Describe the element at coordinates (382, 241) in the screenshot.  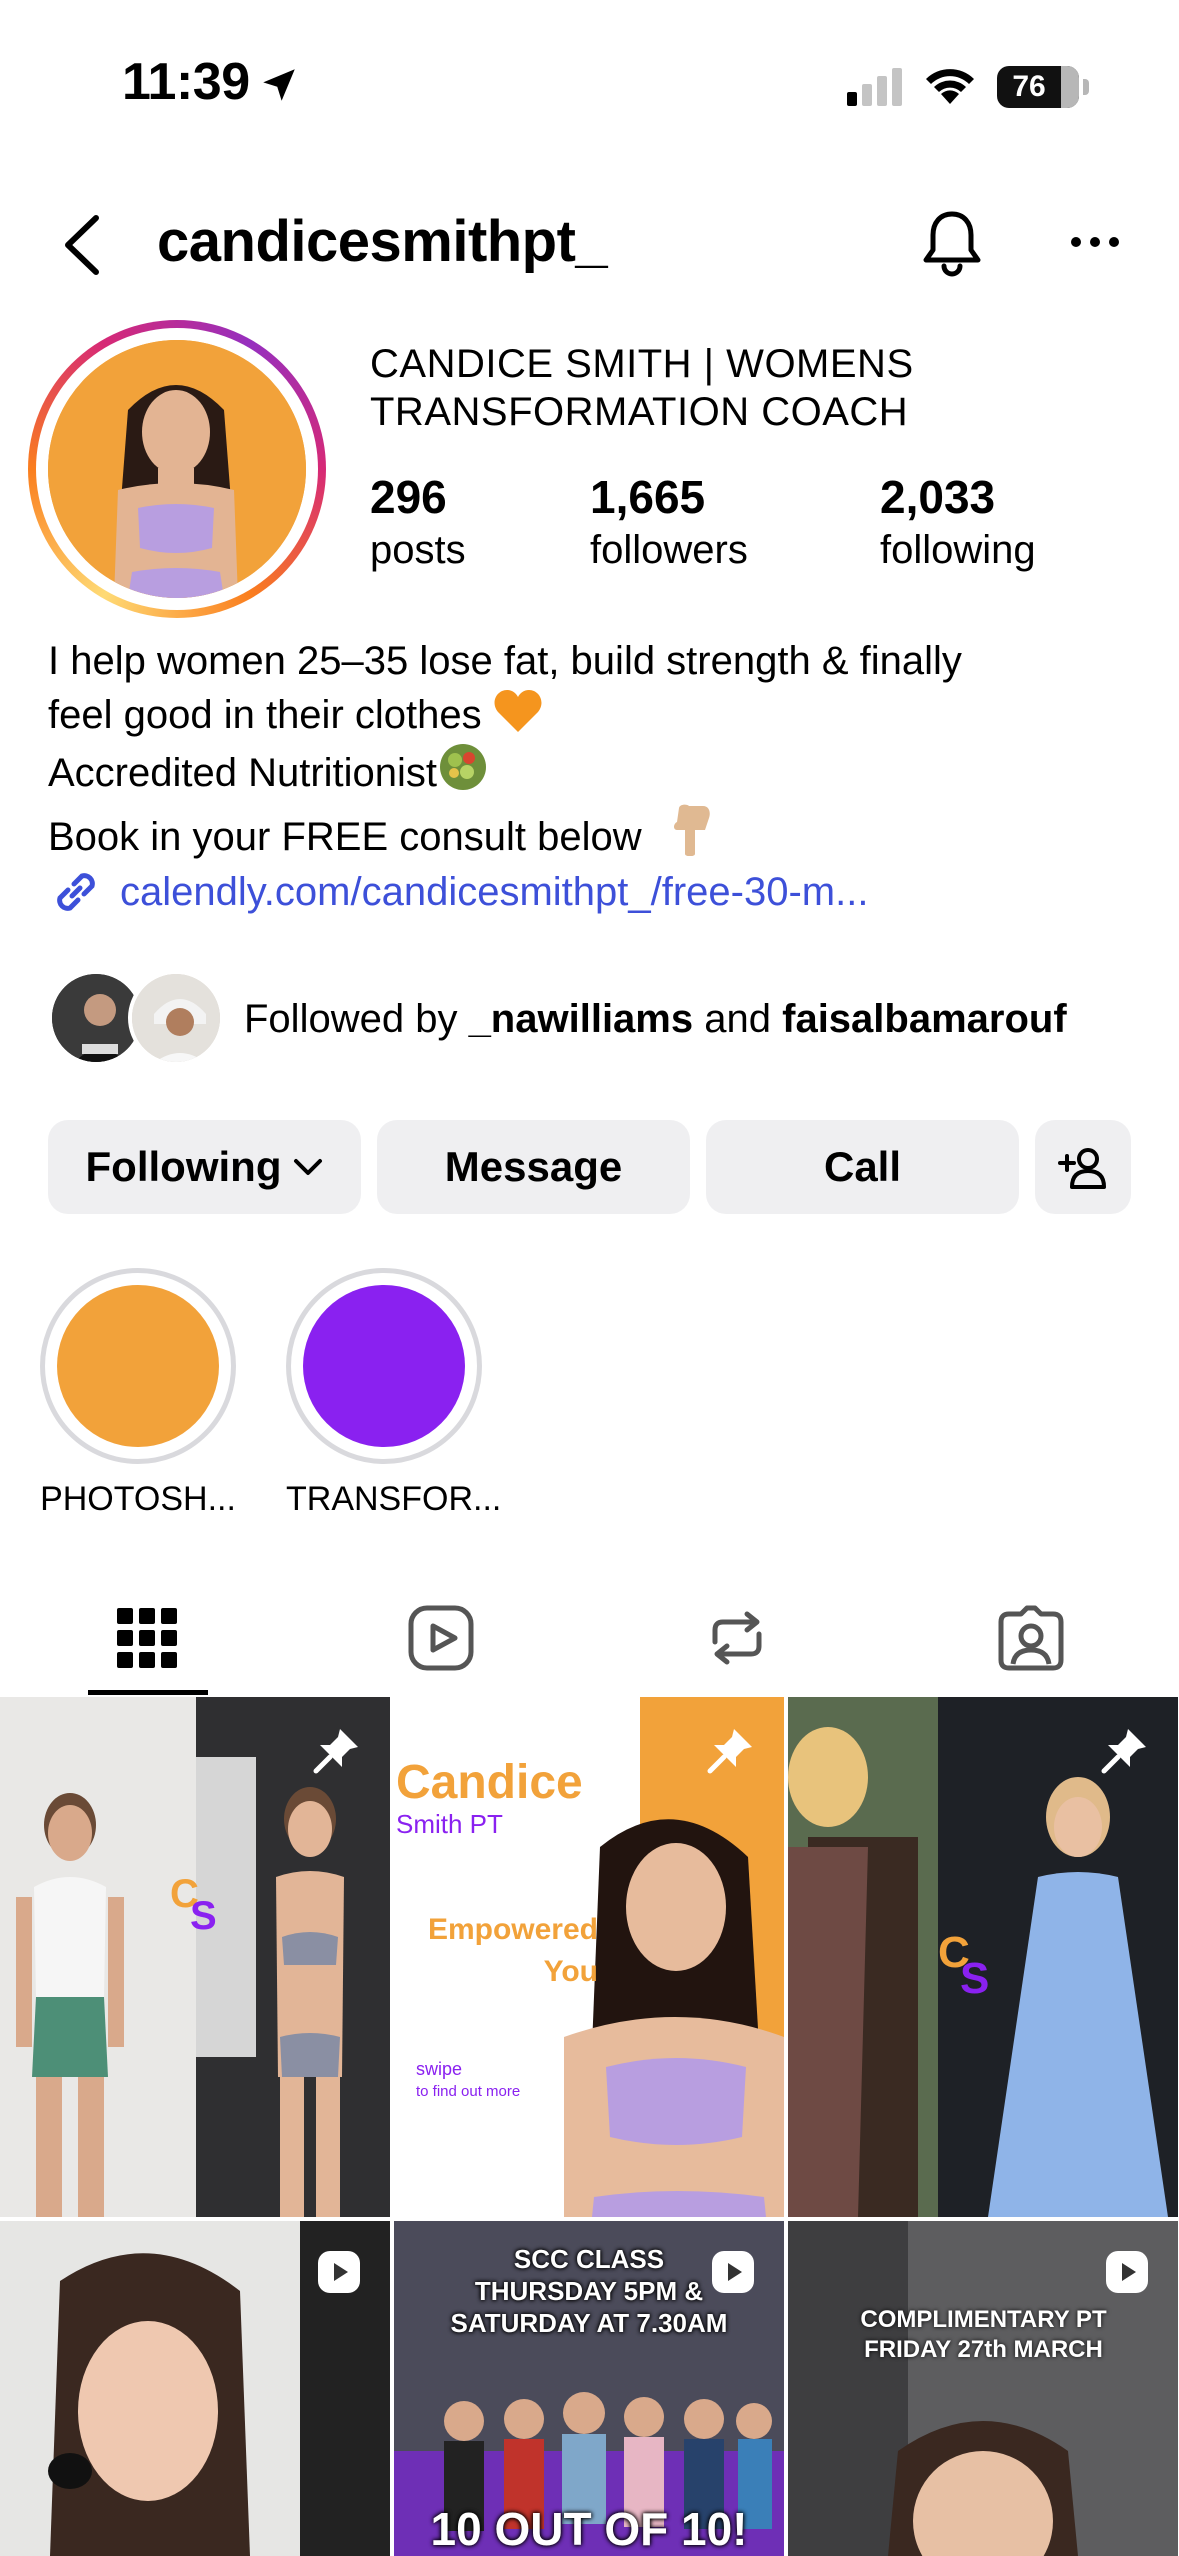
I see `profile-username: candicesmithpt_` at that location.